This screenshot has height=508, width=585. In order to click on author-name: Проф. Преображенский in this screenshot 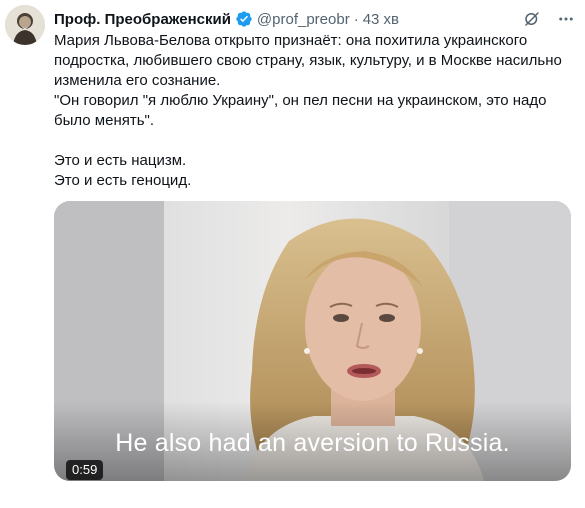, I will do `click(142, 19)`.